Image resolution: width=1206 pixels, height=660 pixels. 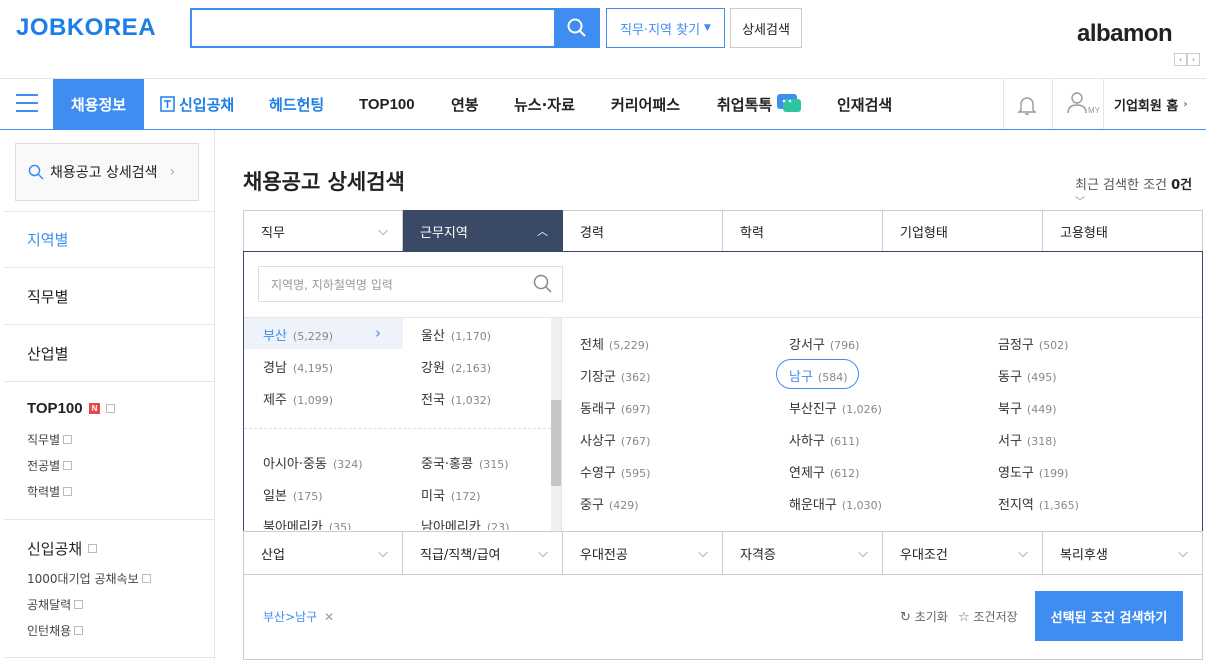 What do you see at coordinates (1080, 202) in the screenshot?
I see `chevron-down-icon: ﹀` at bounding box center [1080, 202].